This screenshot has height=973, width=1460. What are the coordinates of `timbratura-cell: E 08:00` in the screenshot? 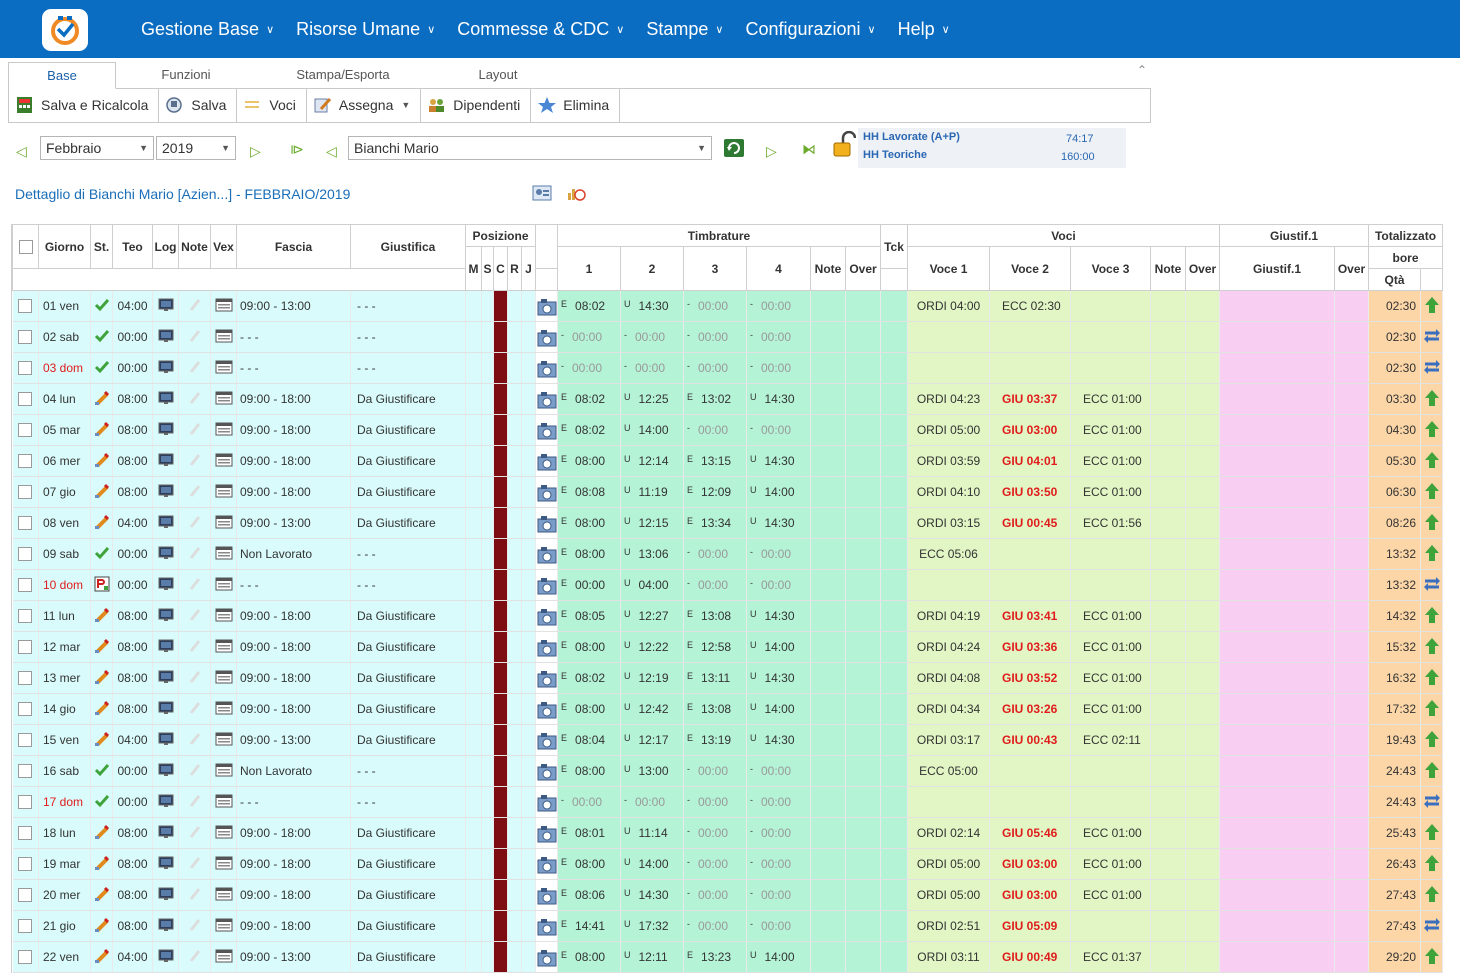 It's located at (589, 771).